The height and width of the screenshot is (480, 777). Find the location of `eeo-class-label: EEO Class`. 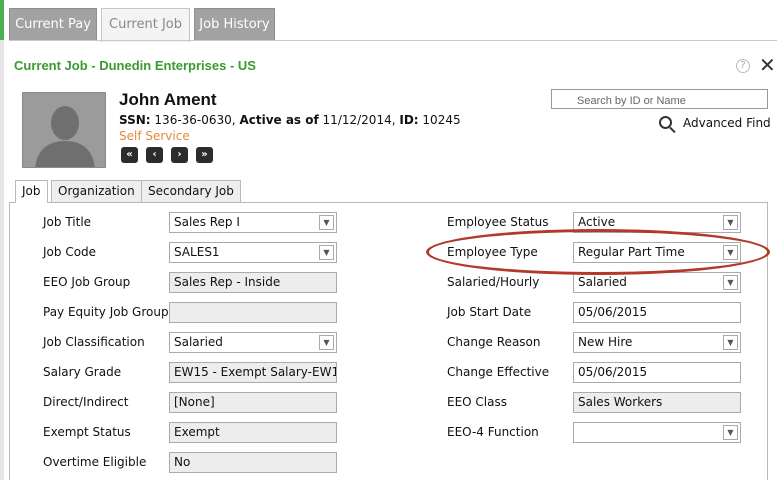

eeo-class-label: EEO Class is located at coordinates (477, 402).